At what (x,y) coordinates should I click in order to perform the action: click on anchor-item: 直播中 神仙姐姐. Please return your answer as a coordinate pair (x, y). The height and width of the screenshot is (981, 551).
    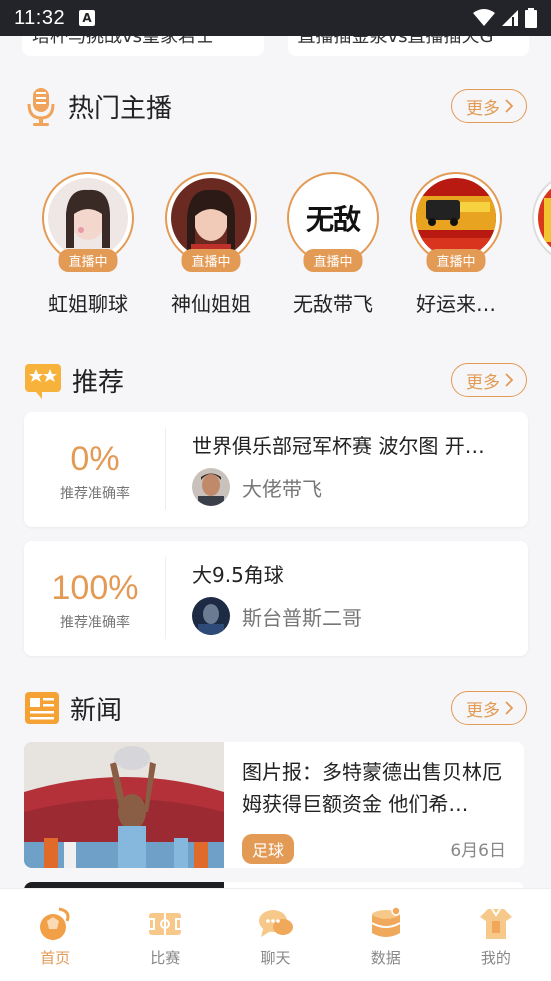
    Looking at the image, I should click on (211, 244).